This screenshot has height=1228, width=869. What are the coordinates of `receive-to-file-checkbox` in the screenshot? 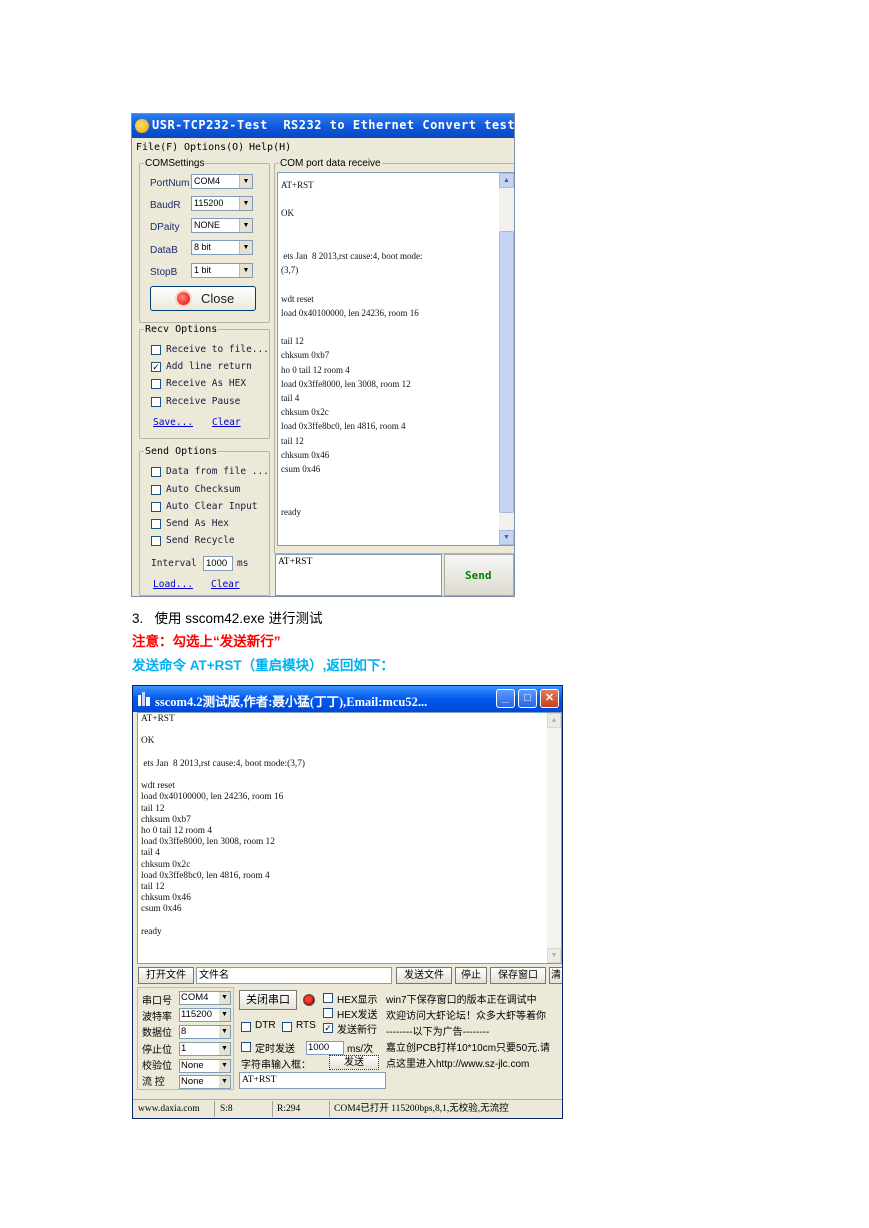 It's located at (156, 350).